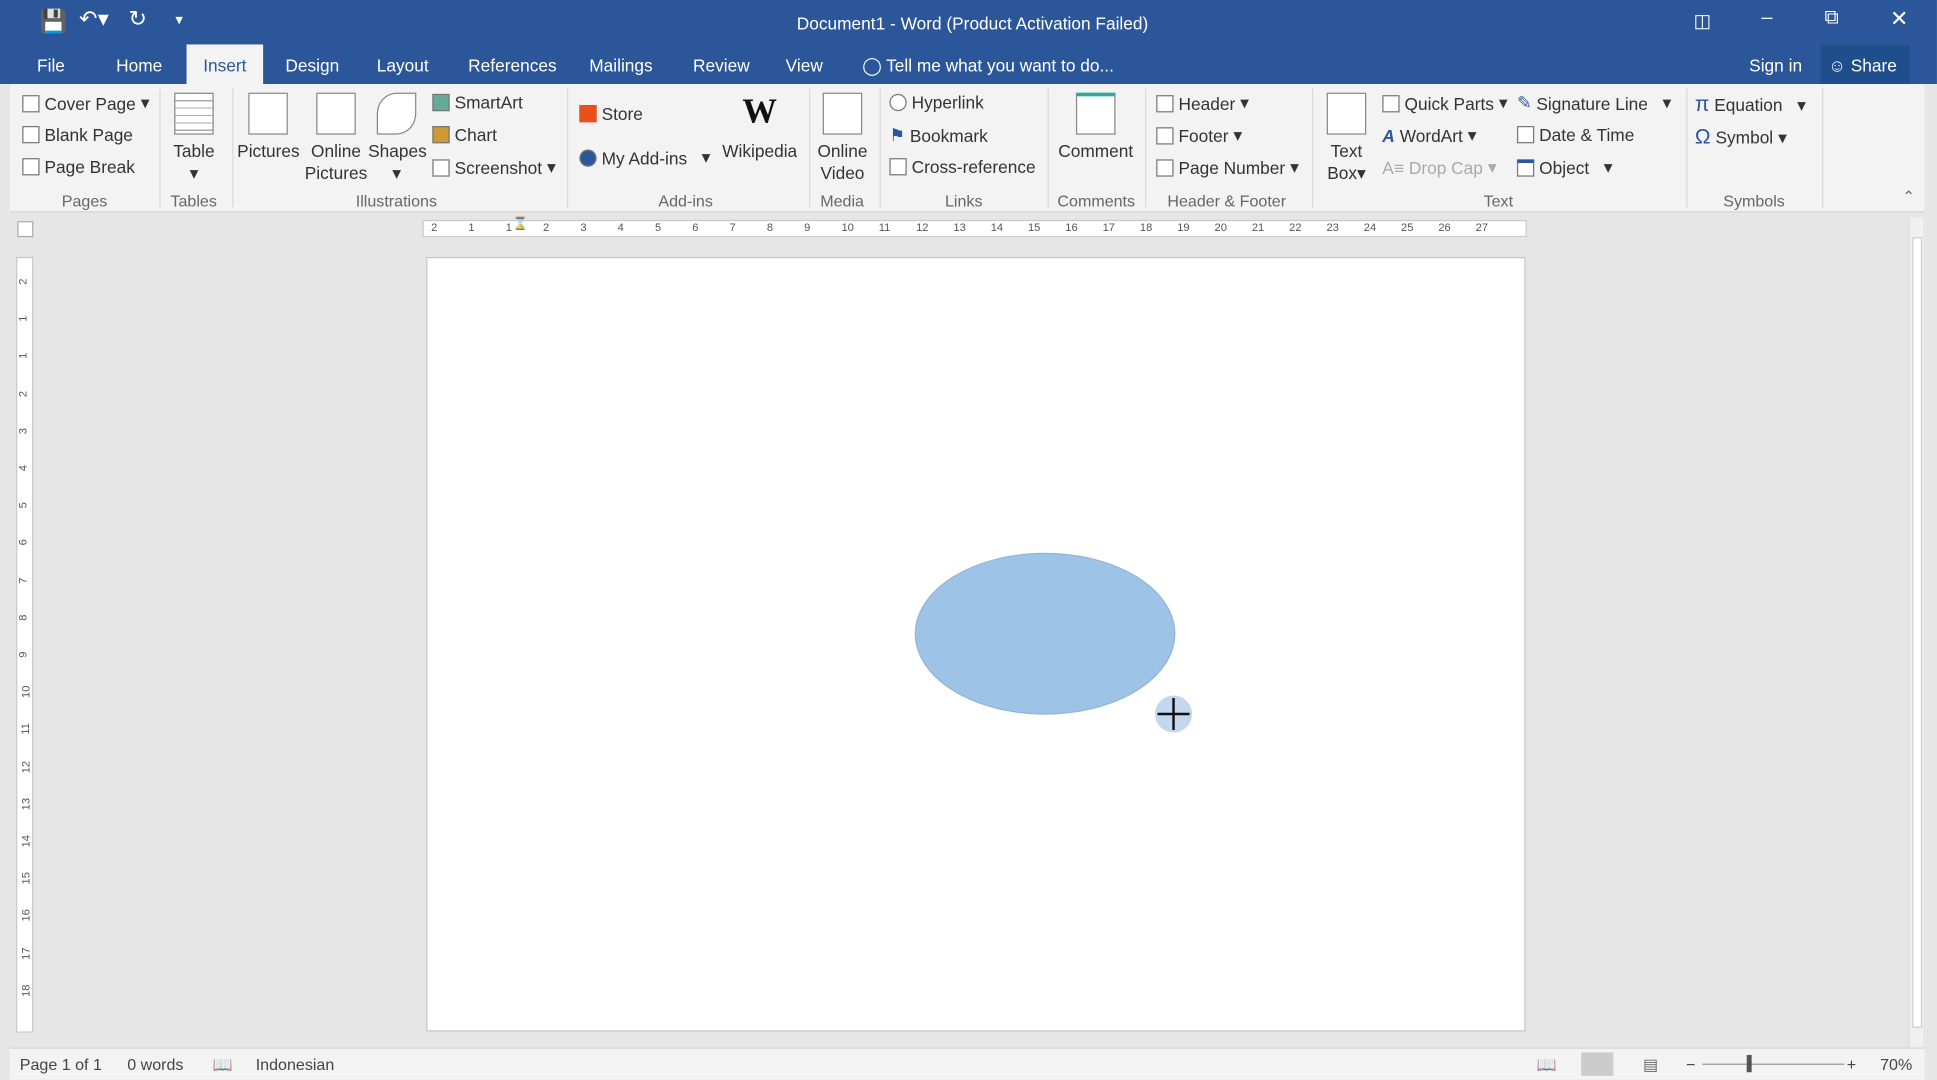  I want to click on chart-button: Chart, so click(464, 135).